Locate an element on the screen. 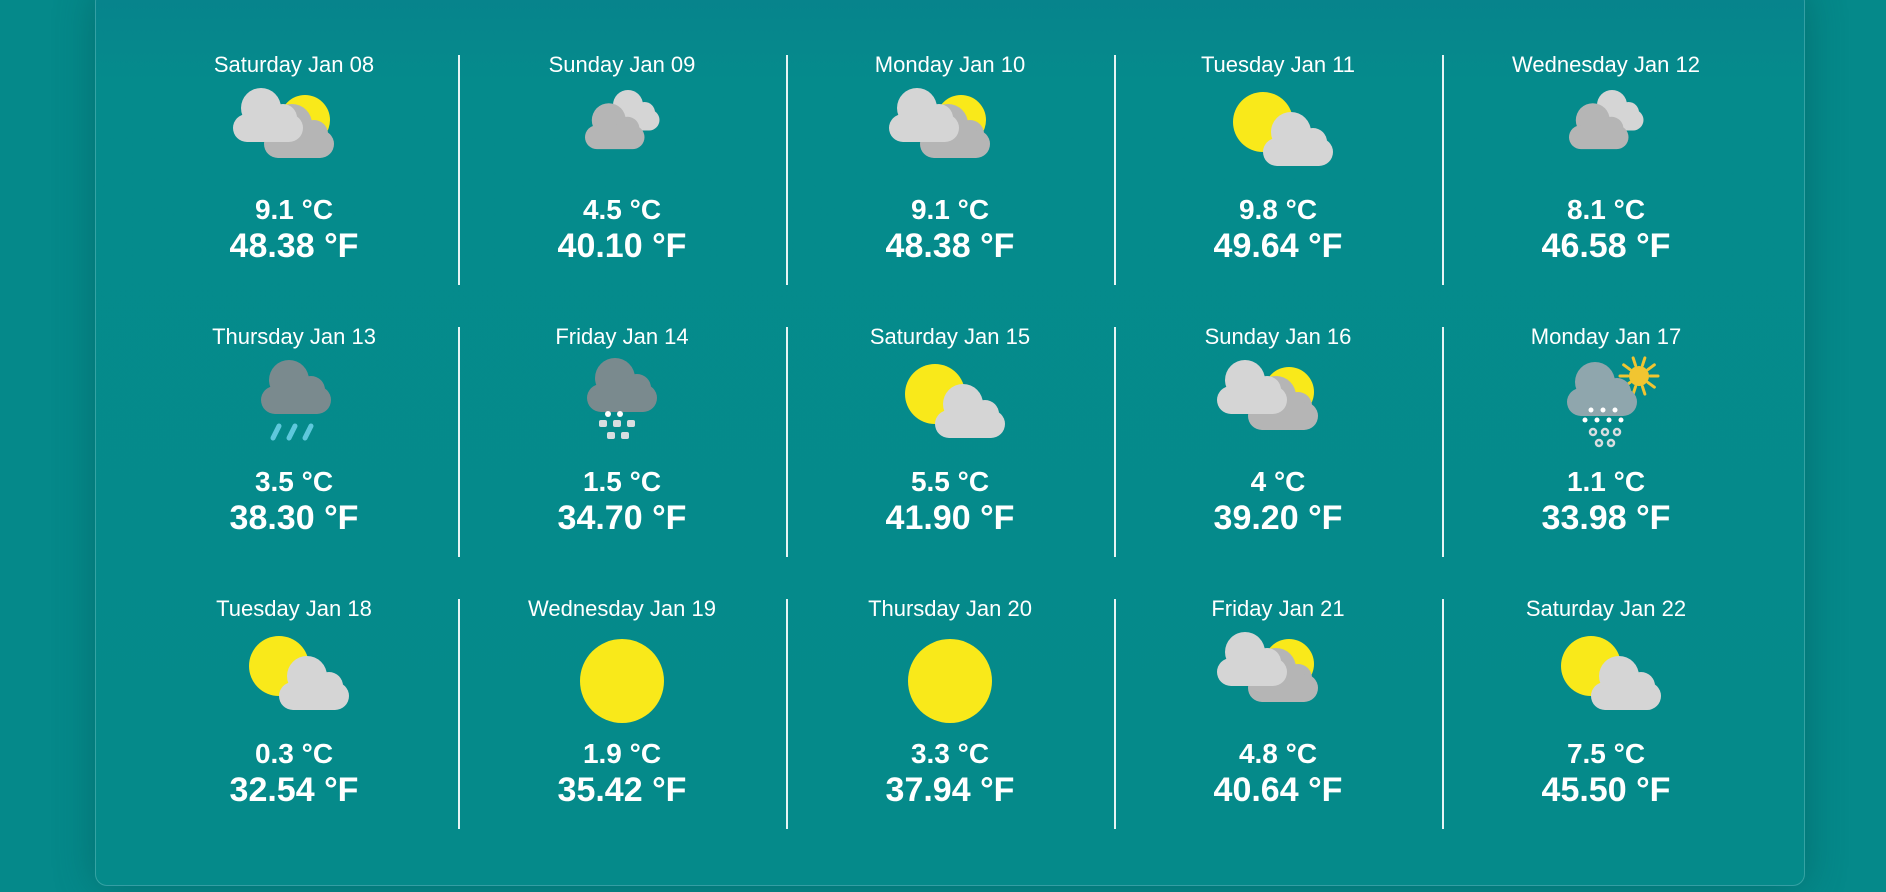  day-card: Saturday Jan 22 7.5 °C 45.50 °F is located at coordinates (1606, 720).